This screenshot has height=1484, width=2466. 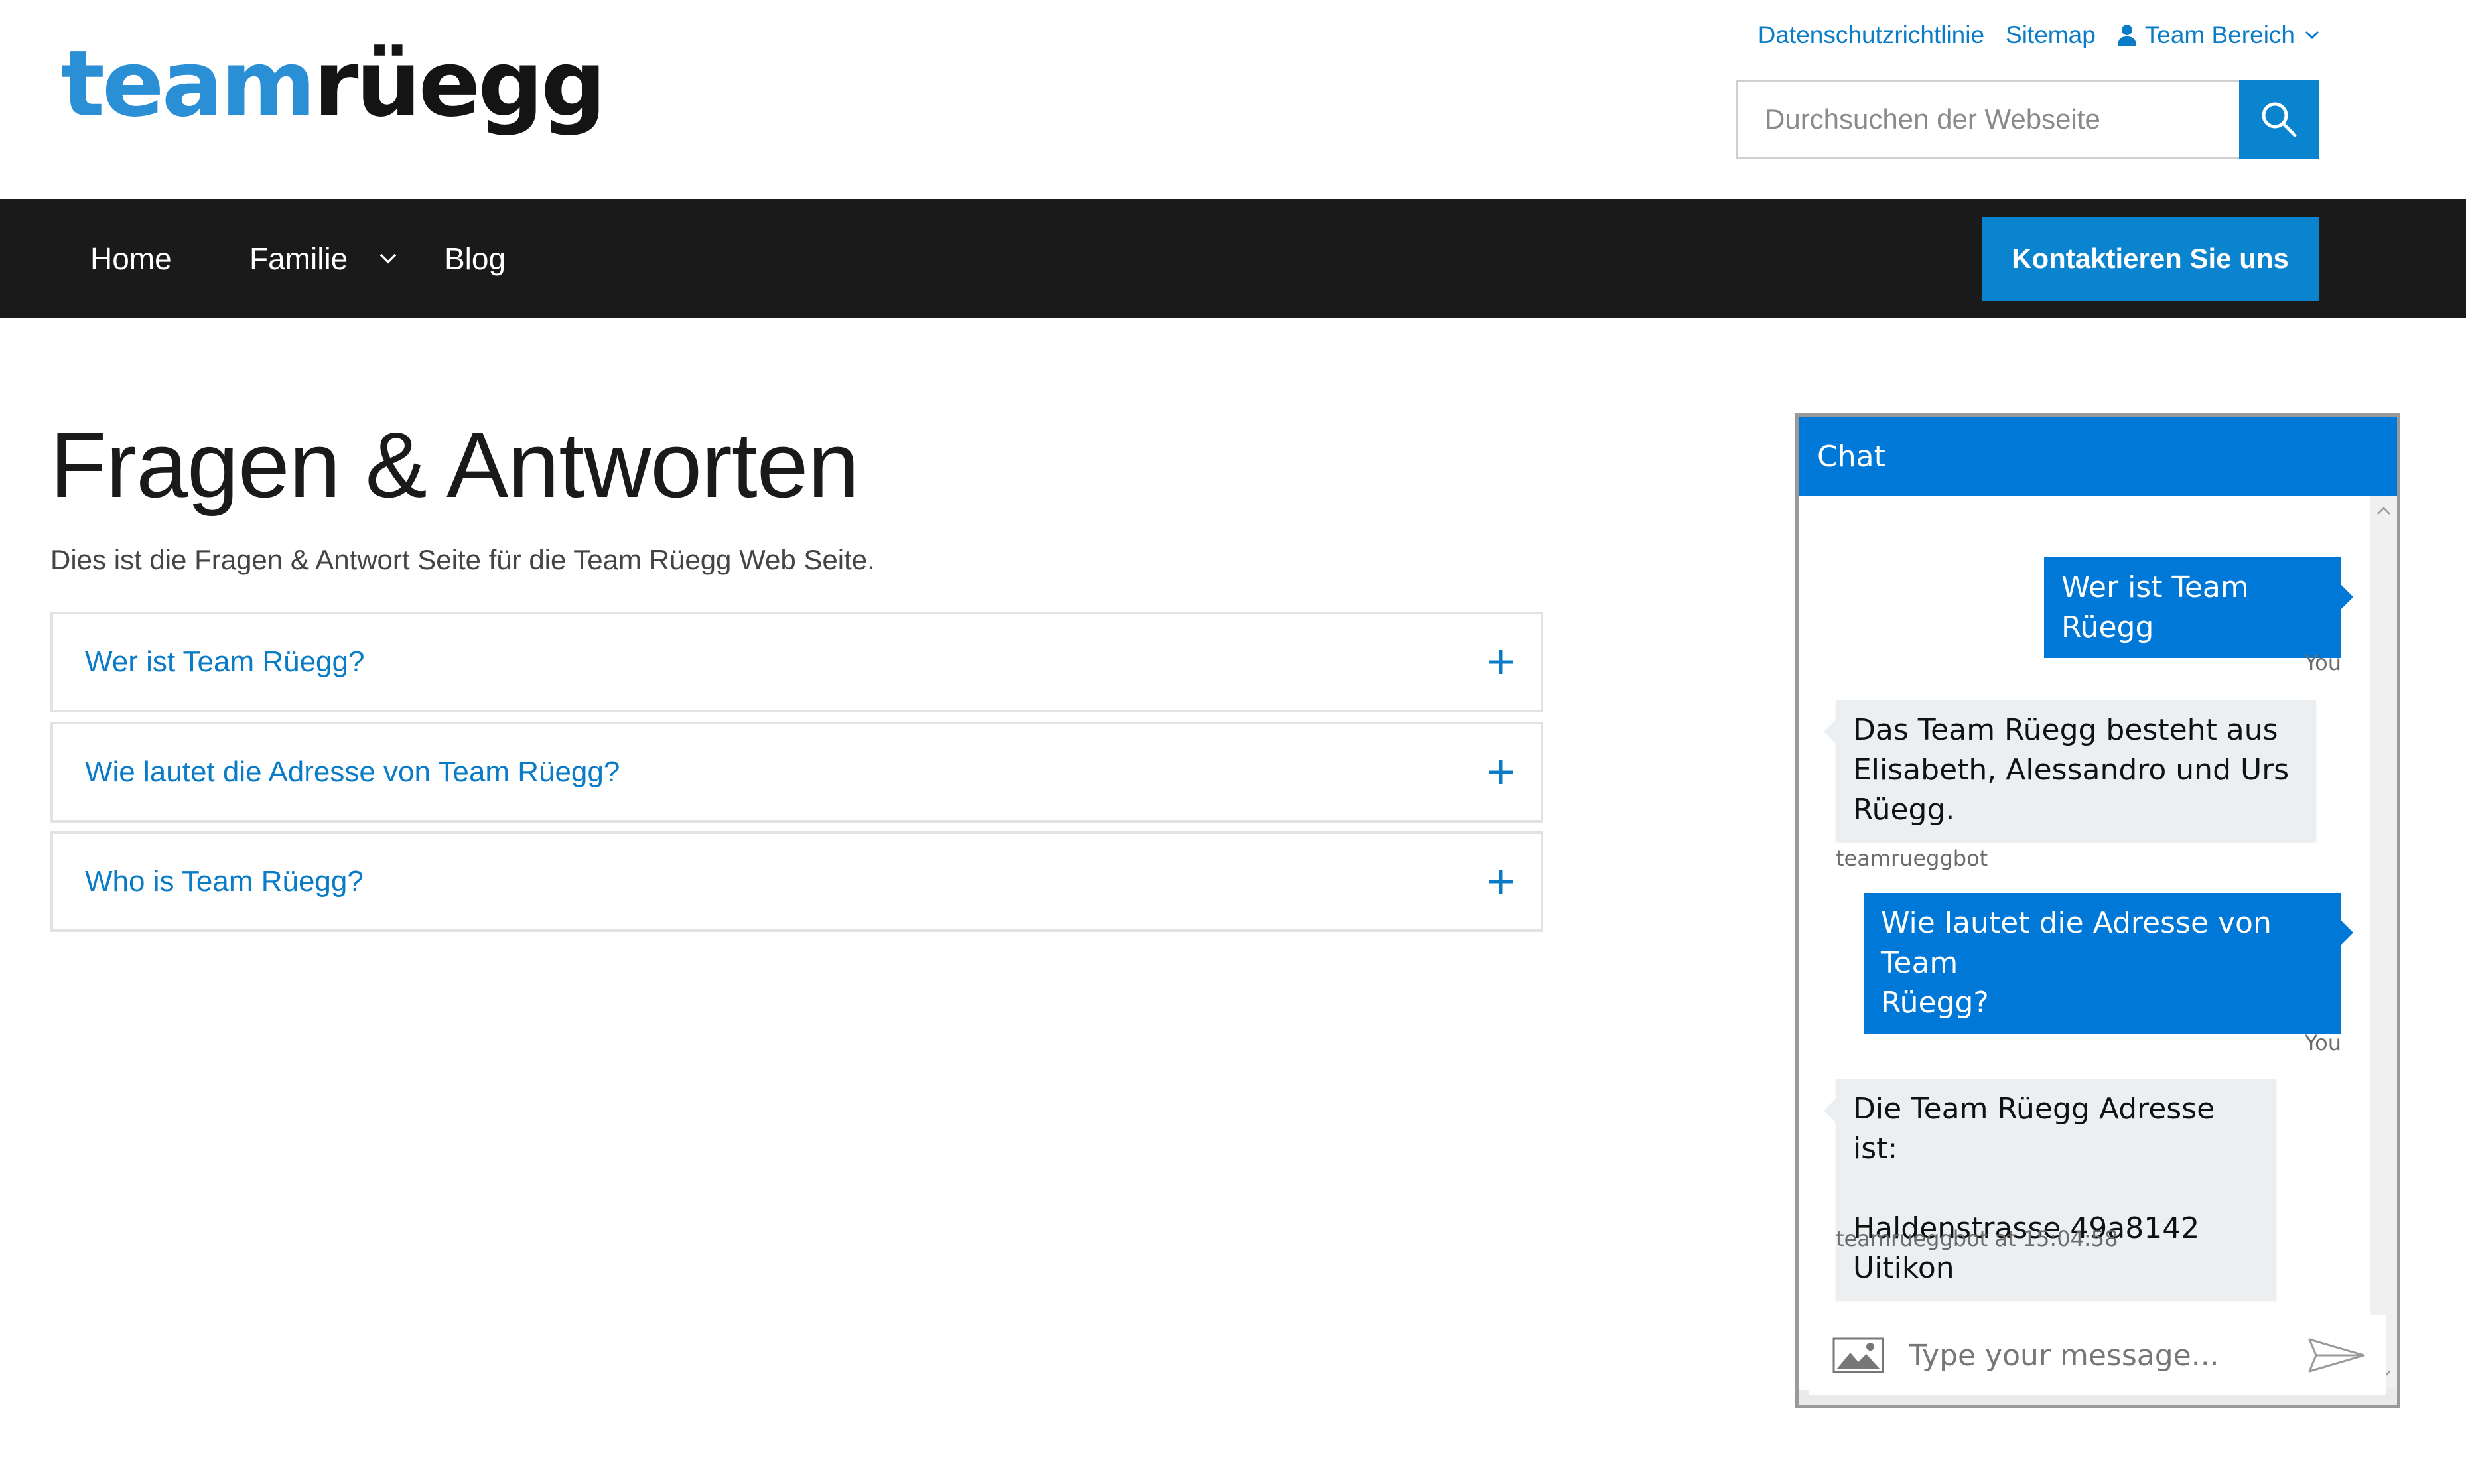 I want to click on chat-header: Chat, so click(x=2098, y=456).